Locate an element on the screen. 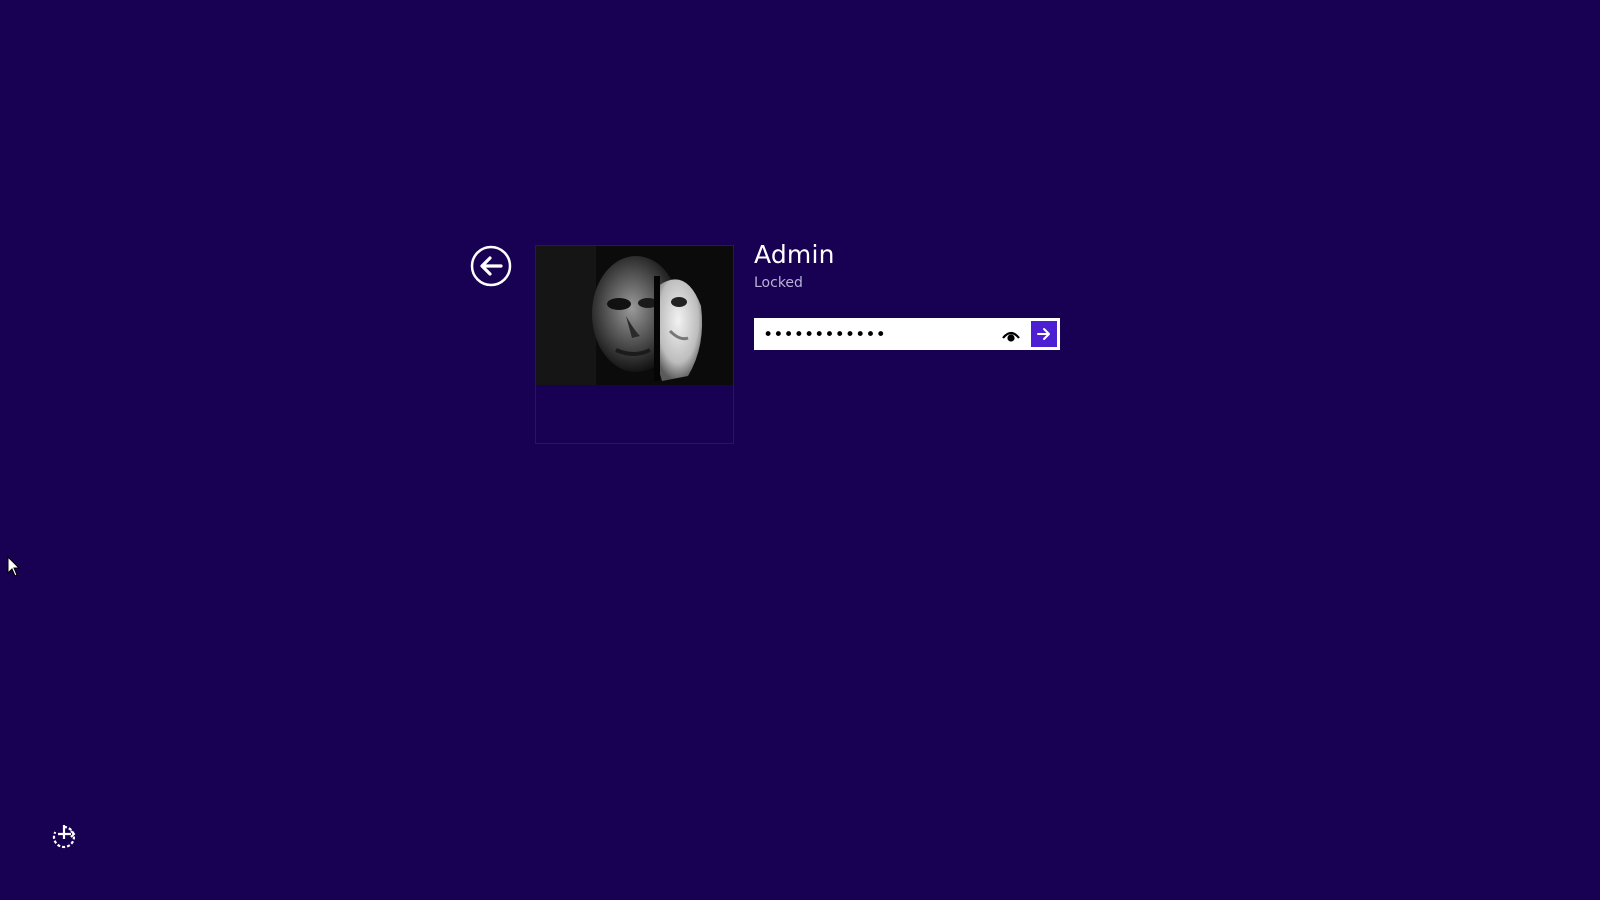 The width and height of the screenshot is (1600, 900). submit-button is located at coordinates (1044, 334).